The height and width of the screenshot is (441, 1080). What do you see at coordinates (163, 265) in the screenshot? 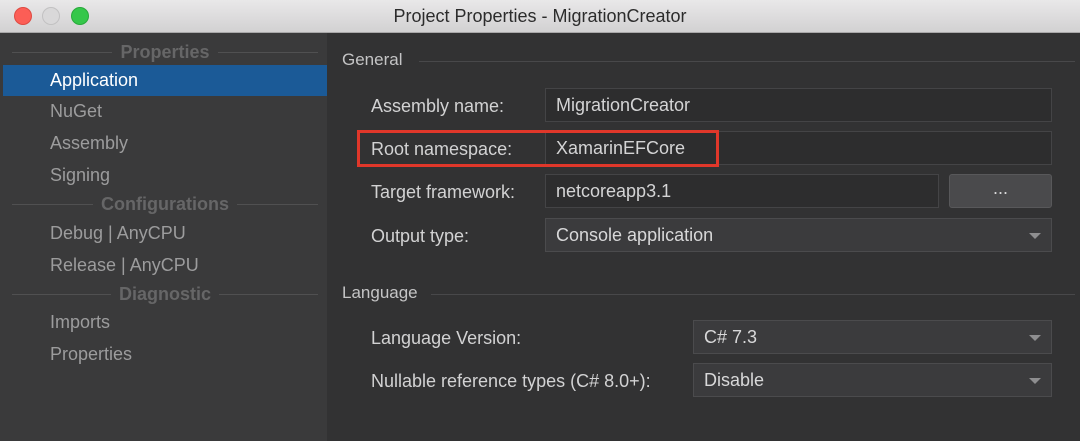
I see `sidebar-item-release-anycpu: Release | AnyCPU` at bounding box center [163, 265].